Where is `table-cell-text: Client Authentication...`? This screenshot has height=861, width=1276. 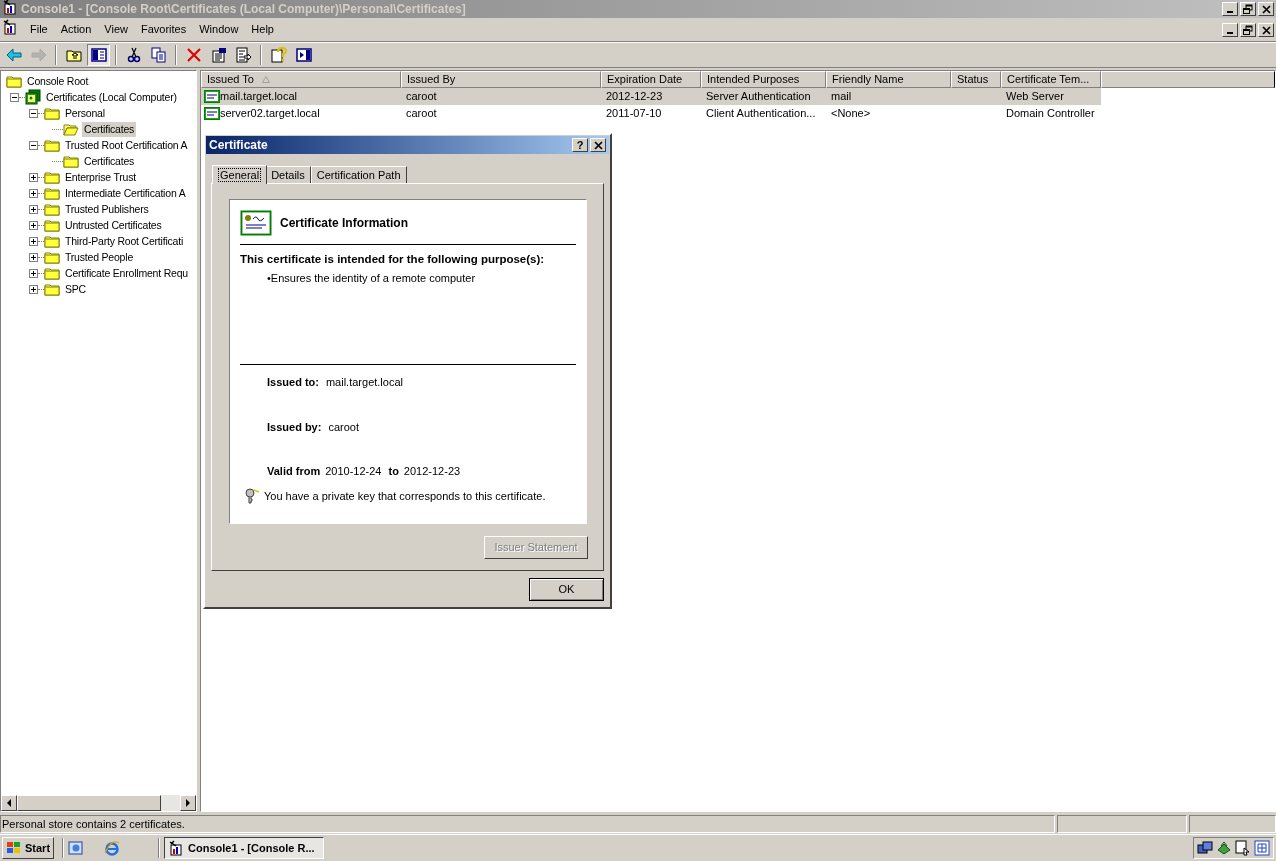
table-cell-text: Client Authentication... is located at coordinates (761, 114).